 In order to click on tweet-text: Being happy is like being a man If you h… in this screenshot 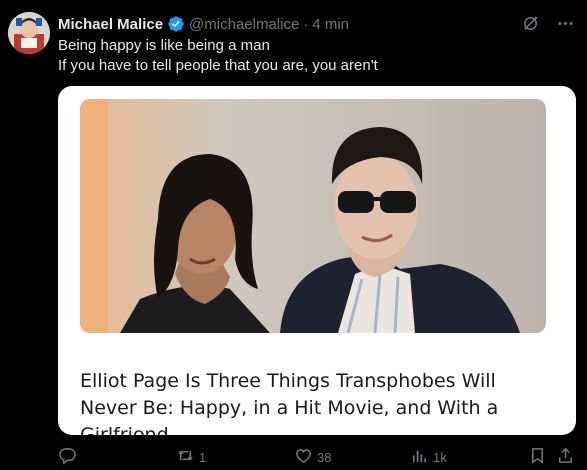, I will do `click(315, 56)`.